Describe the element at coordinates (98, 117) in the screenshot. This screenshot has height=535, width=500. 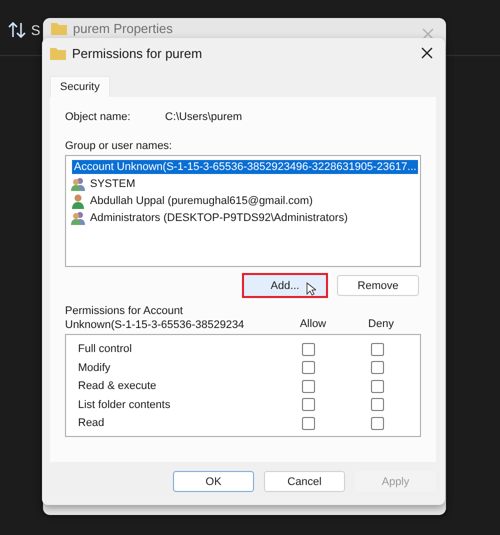
I see `object-name-label: Object name:` at that location.